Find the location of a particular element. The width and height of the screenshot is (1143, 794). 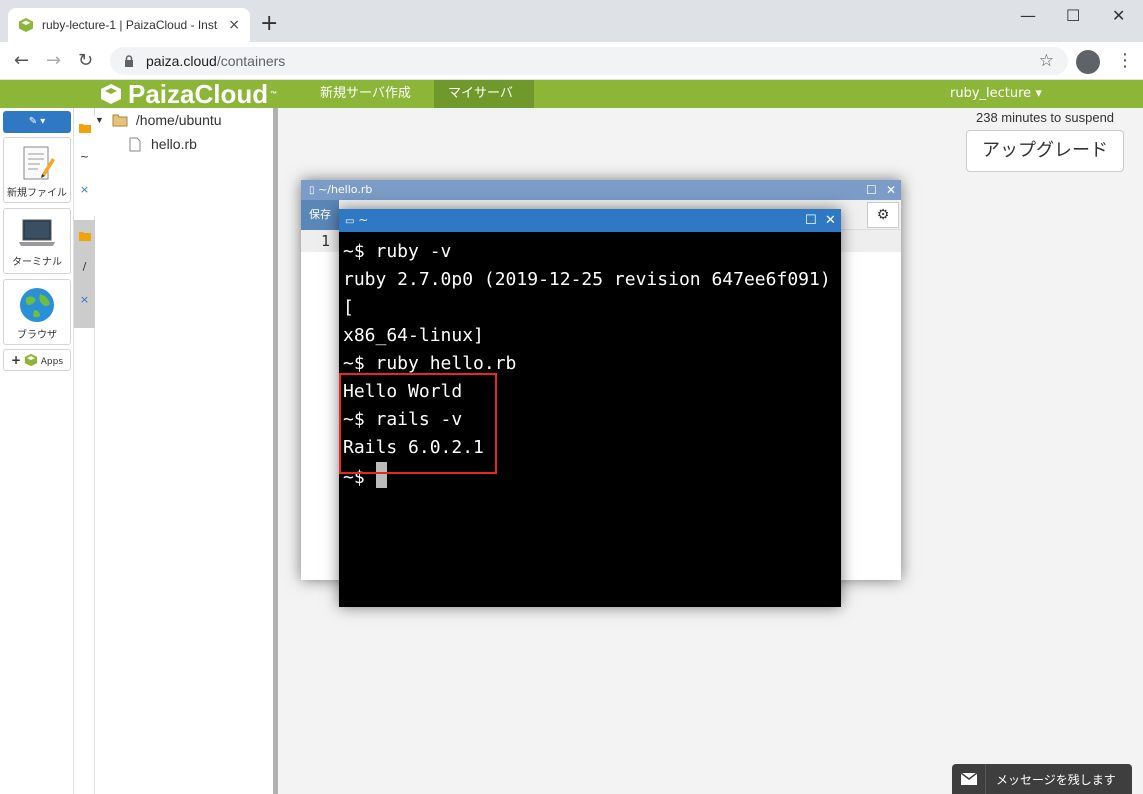

line-number: 1 is located at coordinates (326, 241).